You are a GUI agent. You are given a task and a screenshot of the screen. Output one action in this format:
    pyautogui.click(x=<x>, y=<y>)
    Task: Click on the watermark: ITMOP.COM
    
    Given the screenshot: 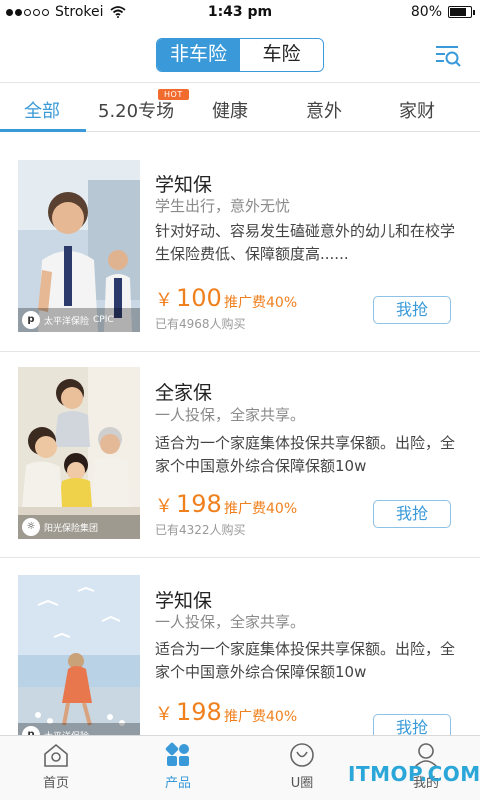 What is the action you would take?
    pyautogui.click(x=414, y=774)
    